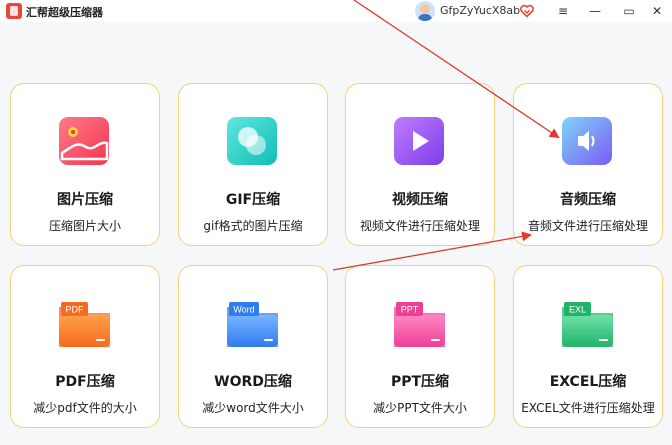  Describe the element at coordinates (14, 11) in the screenshot. I see `app-logo-icon` at that location.